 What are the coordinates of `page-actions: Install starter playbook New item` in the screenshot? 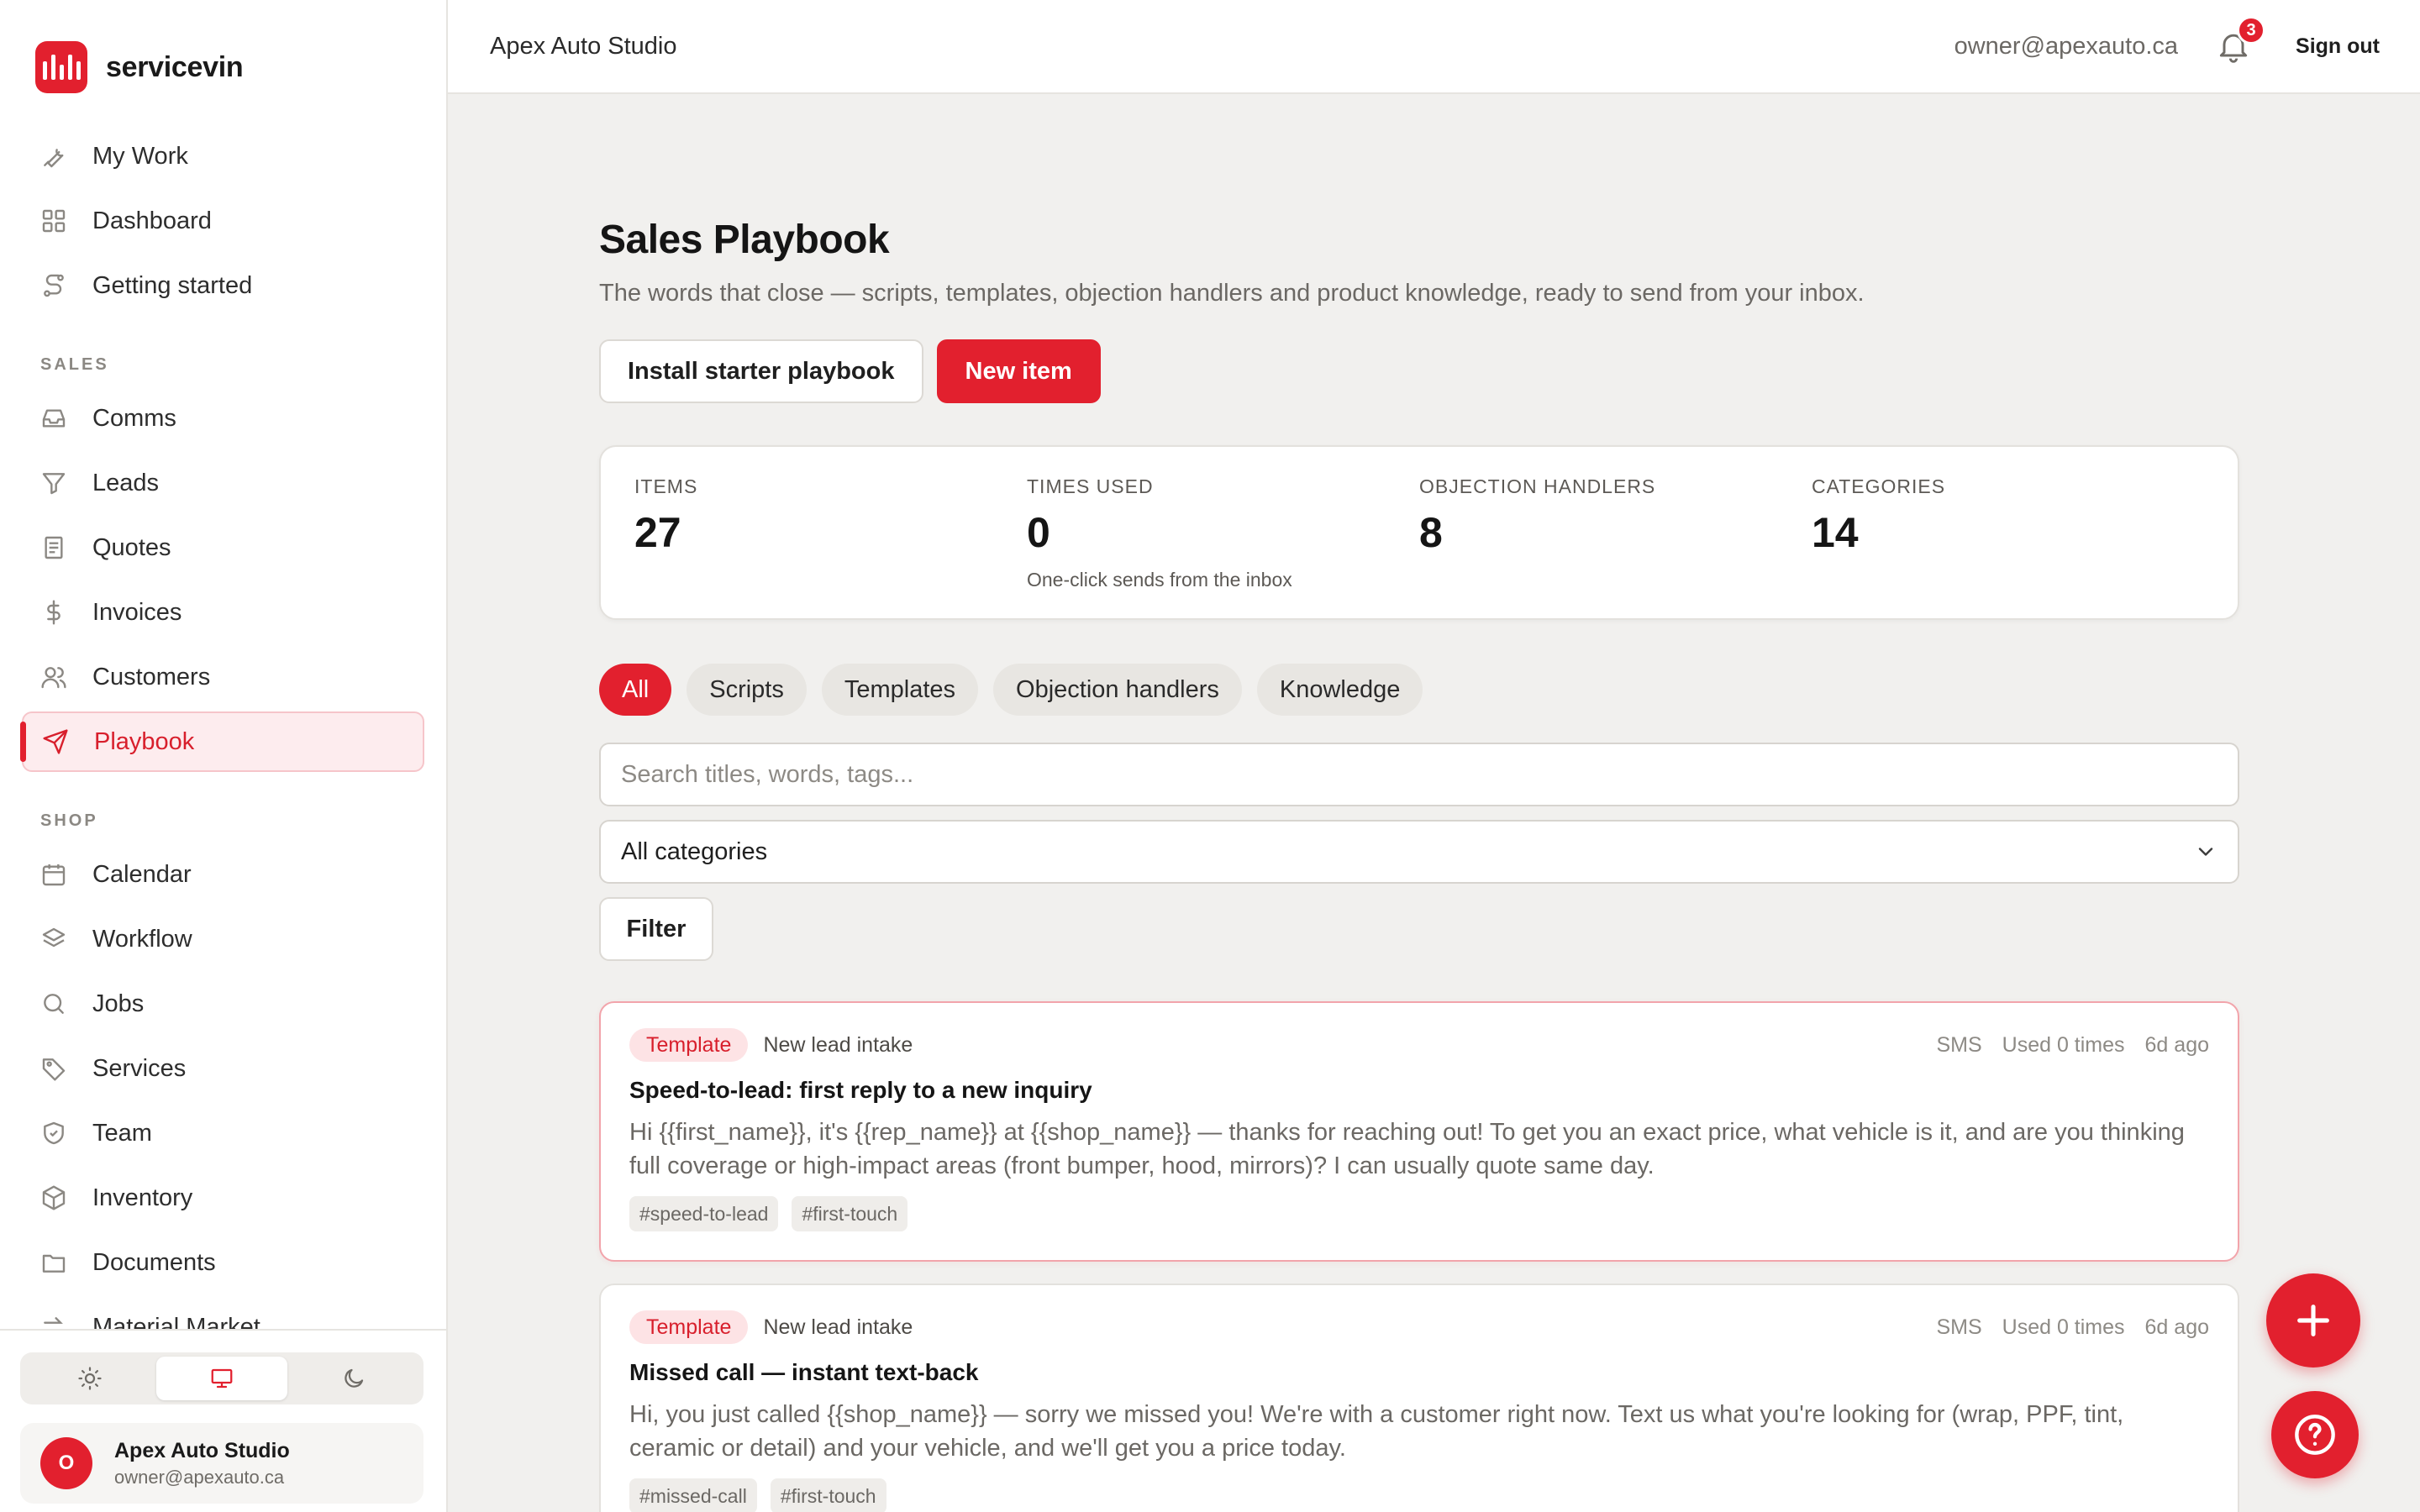 It's located at (1419, 371).